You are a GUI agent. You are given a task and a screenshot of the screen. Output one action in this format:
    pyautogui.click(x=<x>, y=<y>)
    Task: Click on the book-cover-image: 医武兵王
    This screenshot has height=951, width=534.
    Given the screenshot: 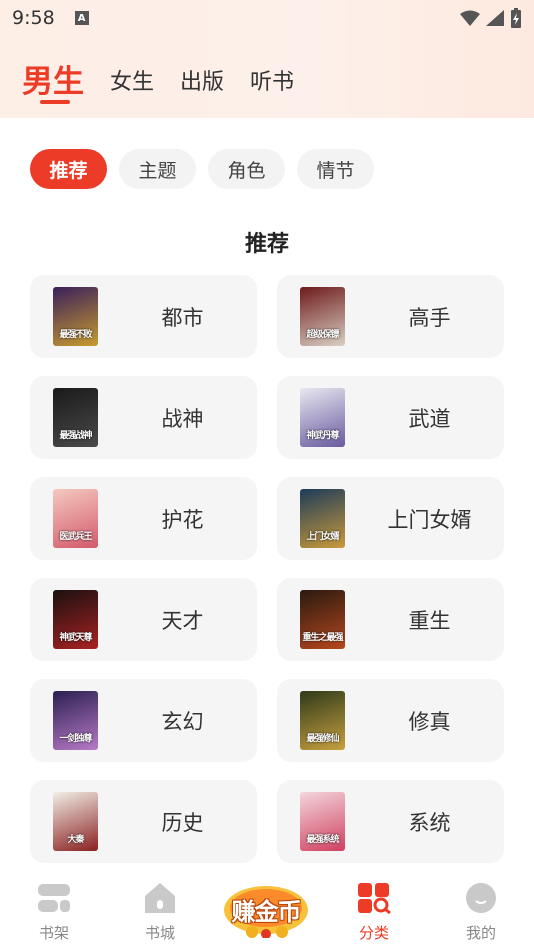 What is the action you would take?
    pyautogui.click(x=75, y=518)
    